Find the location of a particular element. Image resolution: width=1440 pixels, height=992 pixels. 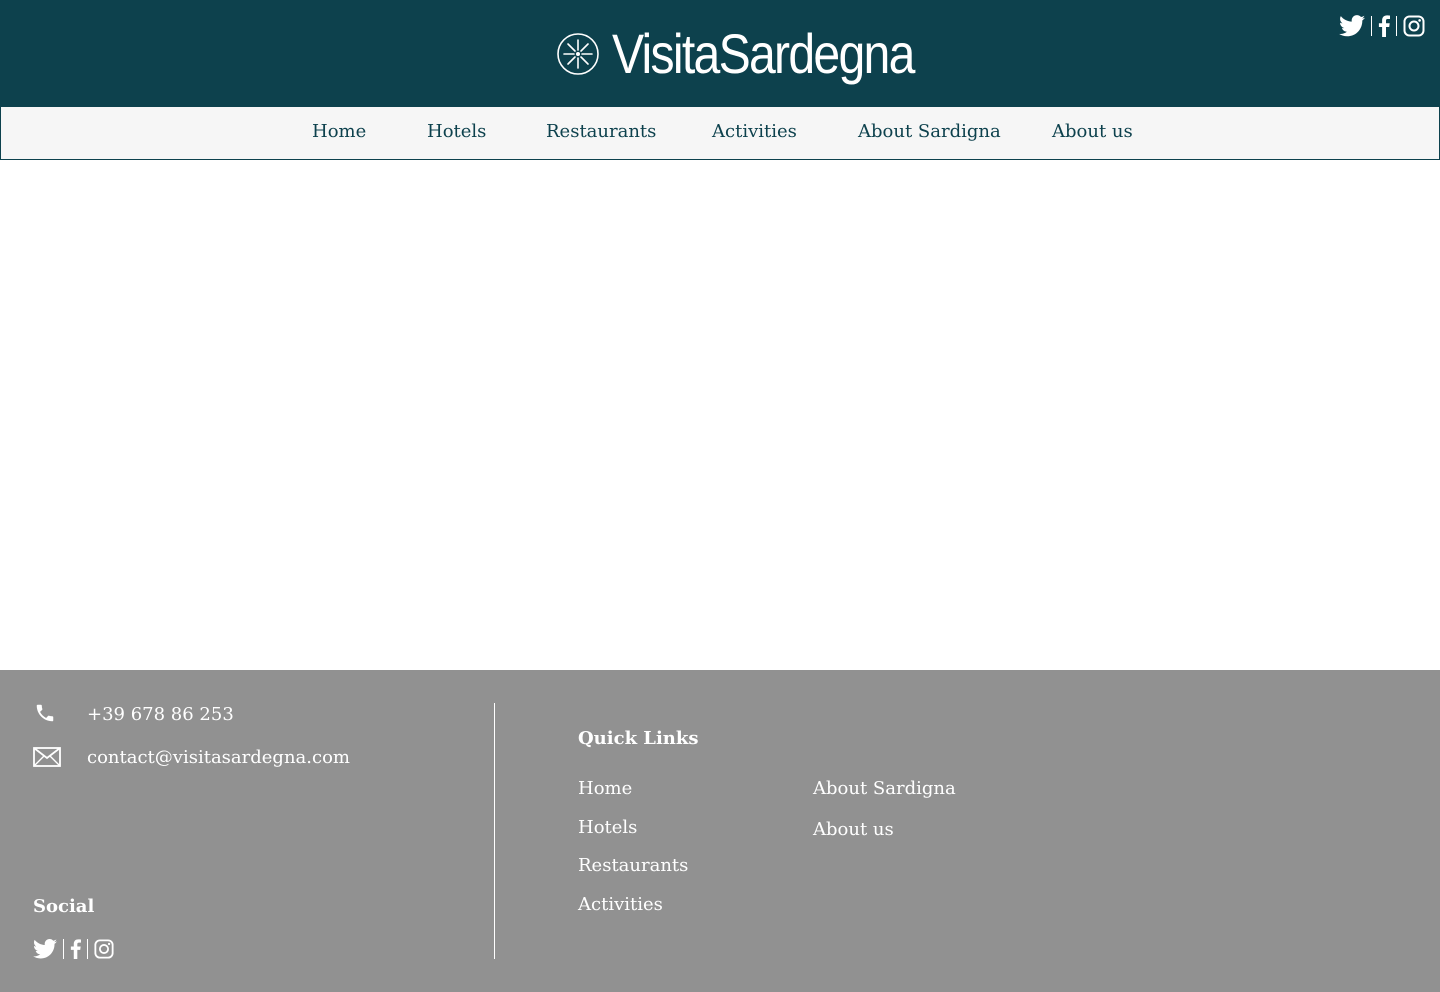

header-social-links is located at coordinates (1382, 26).